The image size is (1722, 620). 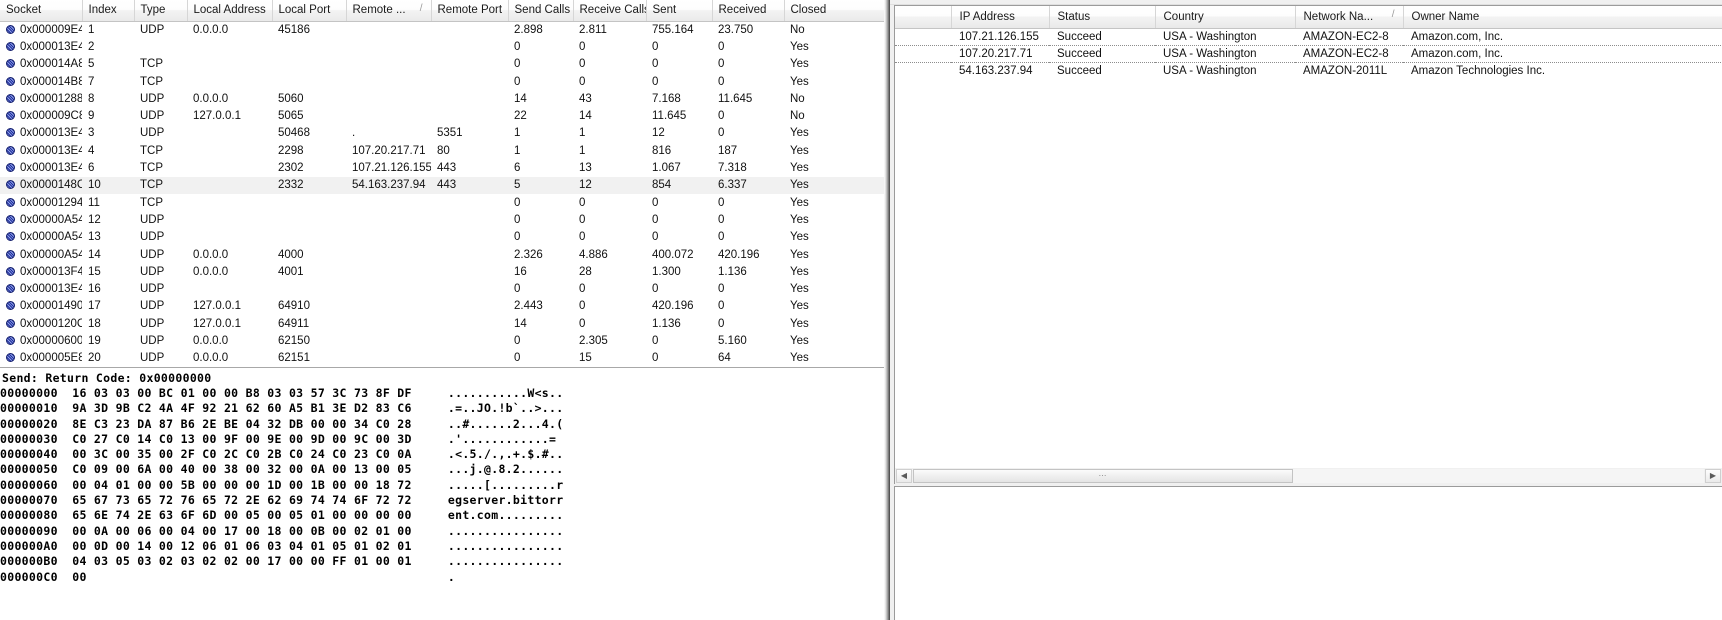 What do you see at coordinates (41, 288) in the screenshot?
I see `socket-cell-socket: 0x000013E4` at bounding box center [41, 288].